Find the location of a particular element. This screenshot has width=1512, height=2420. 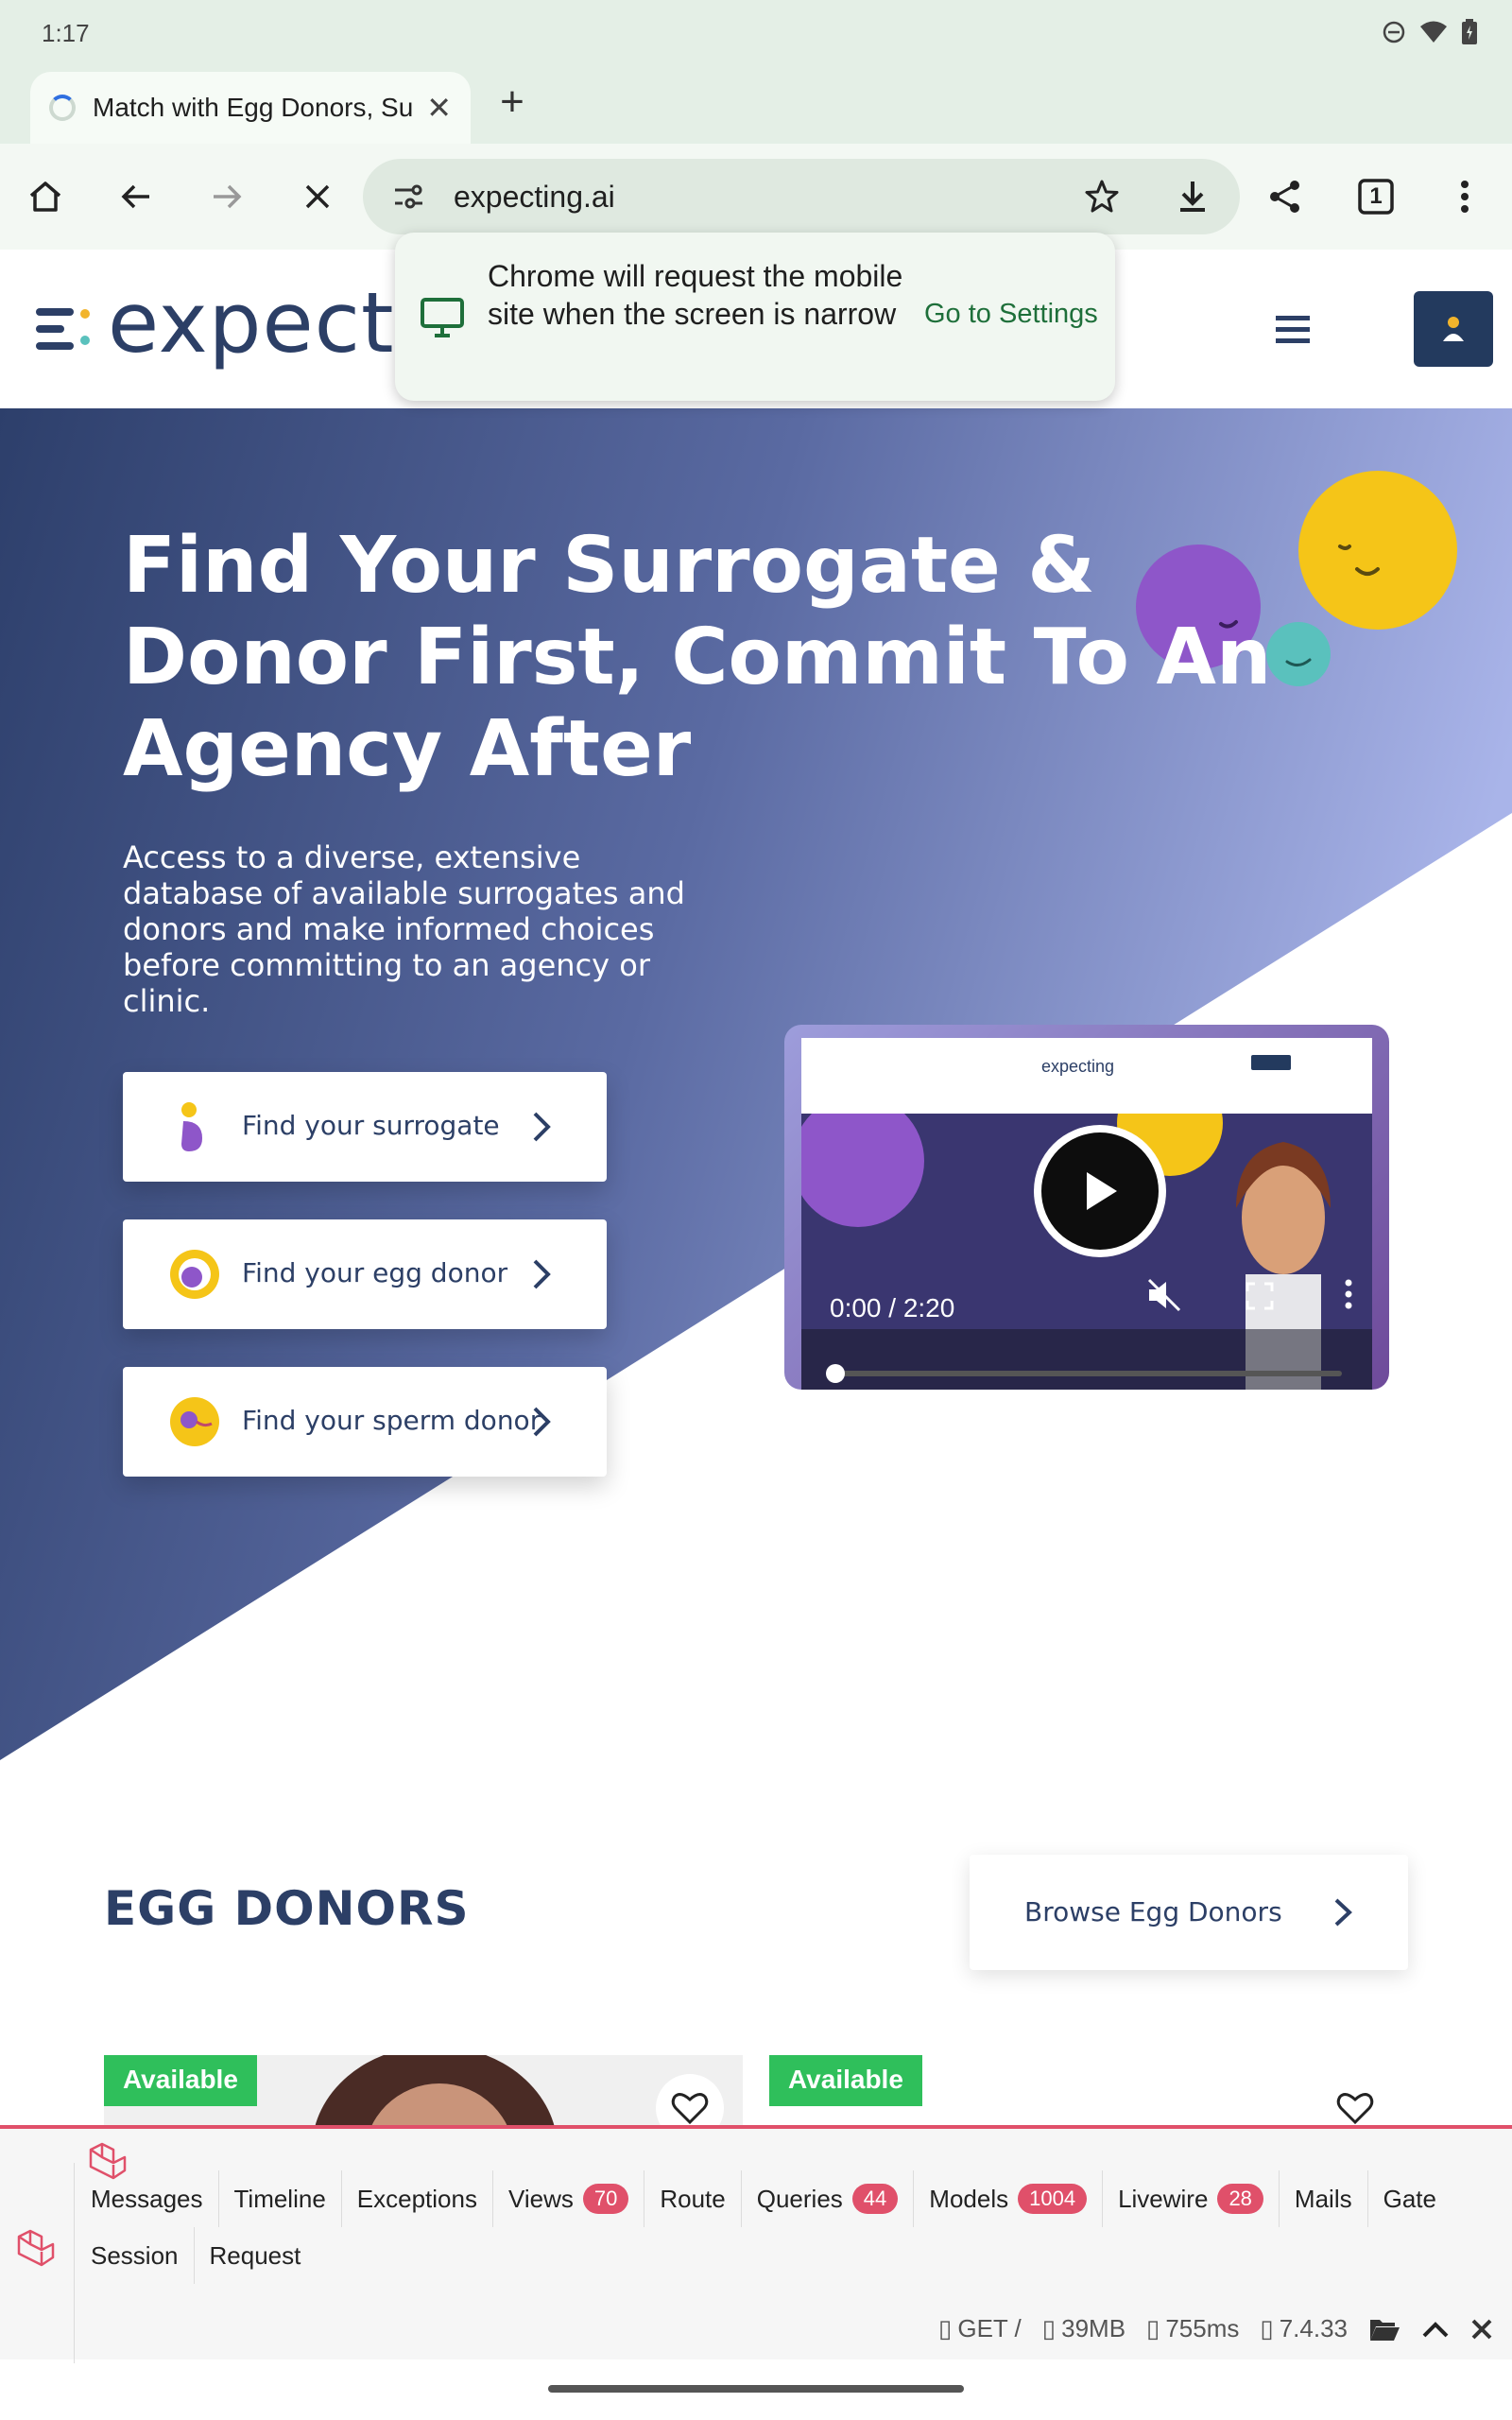

request-duration: ▯ 755ms is located at coordinates (1192, 2328).